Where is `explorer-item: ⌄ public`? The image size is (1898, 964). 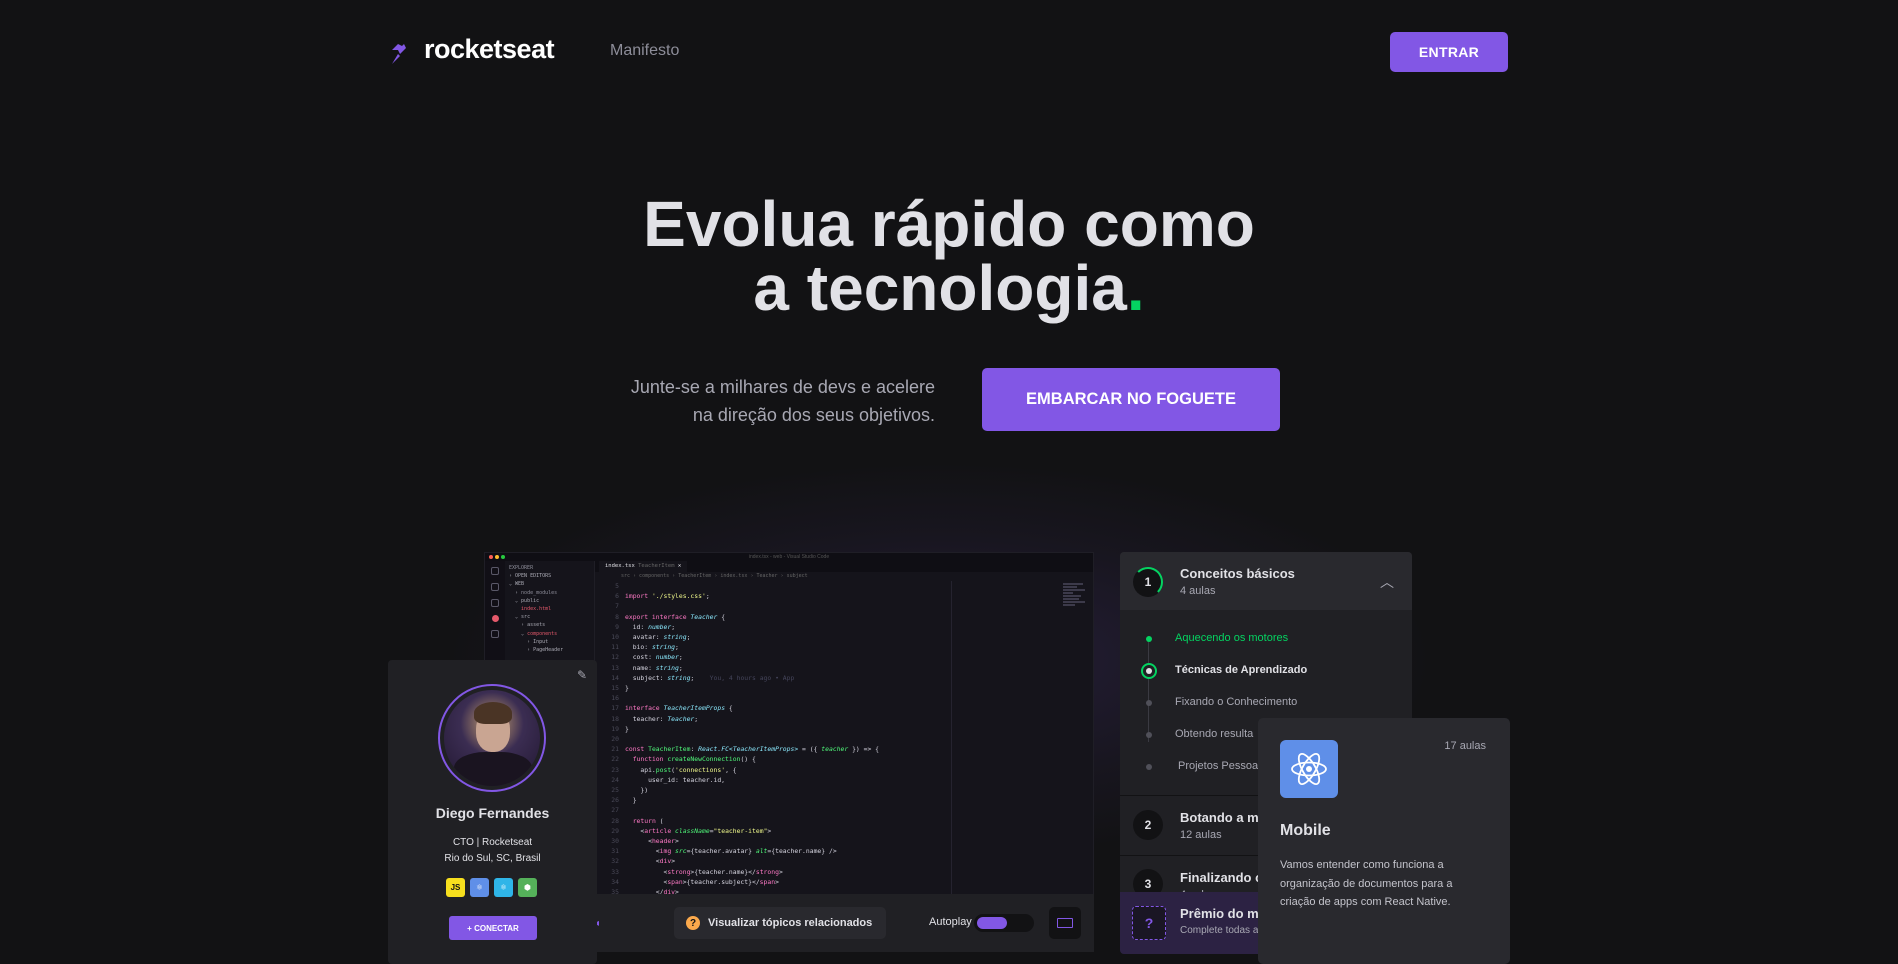 explorer-item: ⌄ public is located at coordinates (524, 600).